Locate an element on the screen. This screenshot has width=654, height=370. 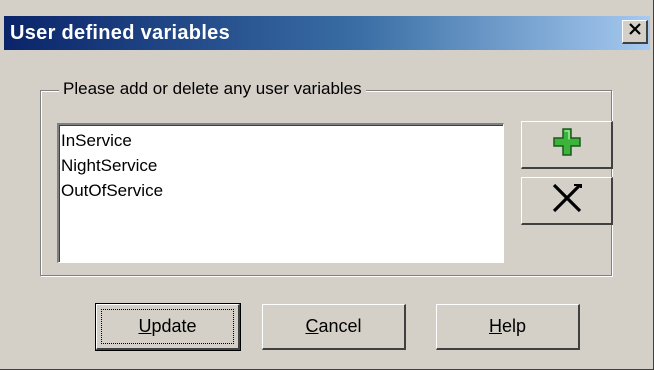
close-icon is located at coordinates (635, 31).